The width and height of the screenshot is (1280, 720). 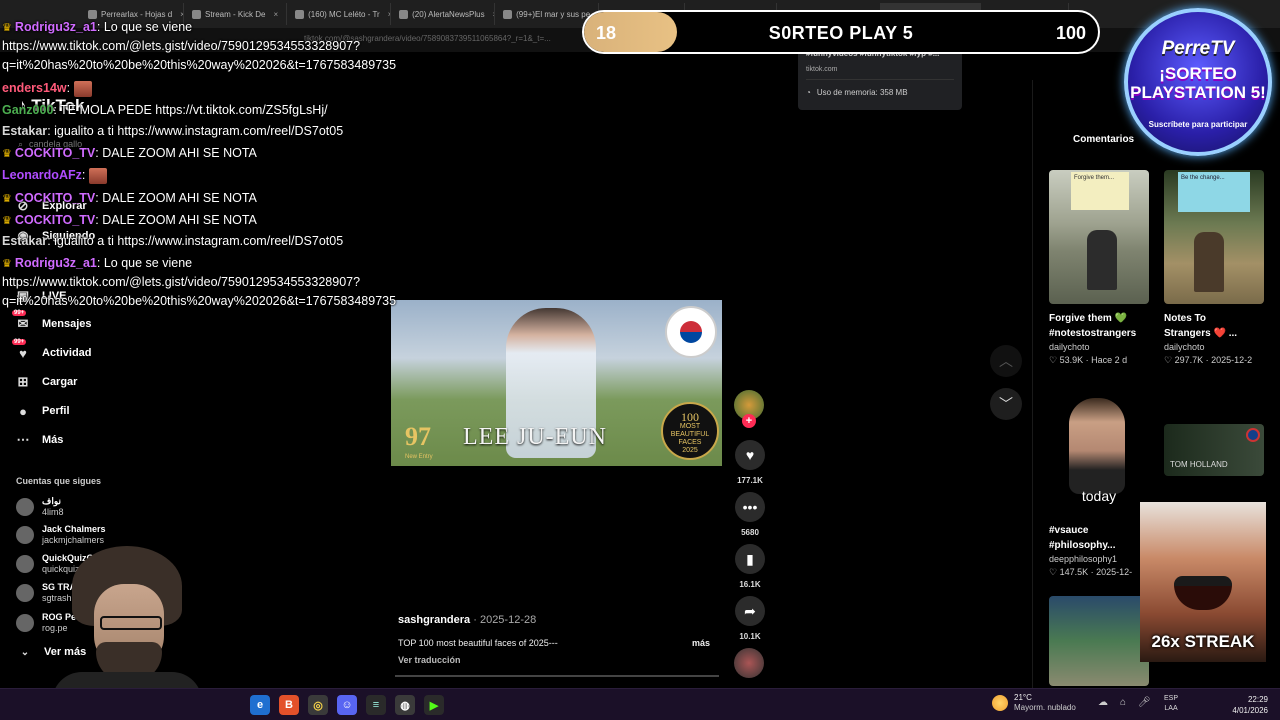 What do you see at coordinates (1034, 703) in the screenshot?
I see `weather-widget: 21°C Mayorm. nublado` at bounding box center [1034, 703].